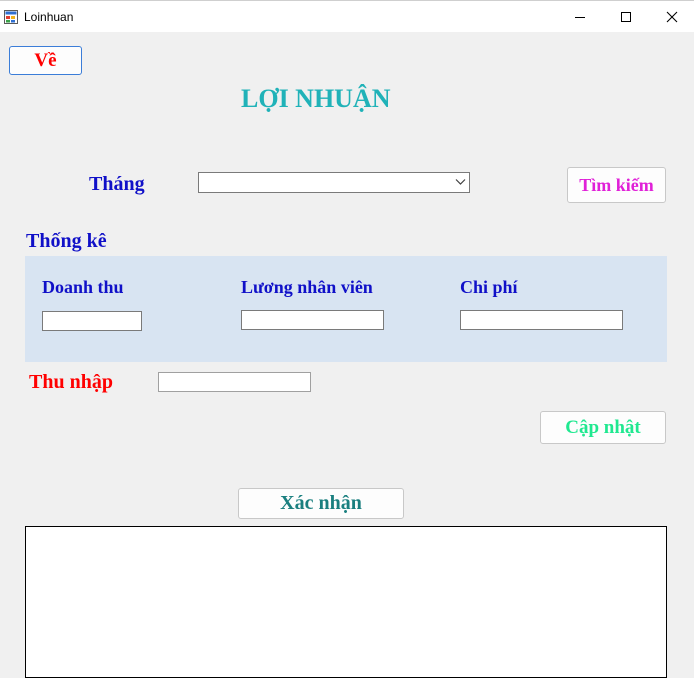 The image size is (694, 678). Describe the element at coordinates (460, 182) in the screenshot. I see `chevron-down-icon` at that location.